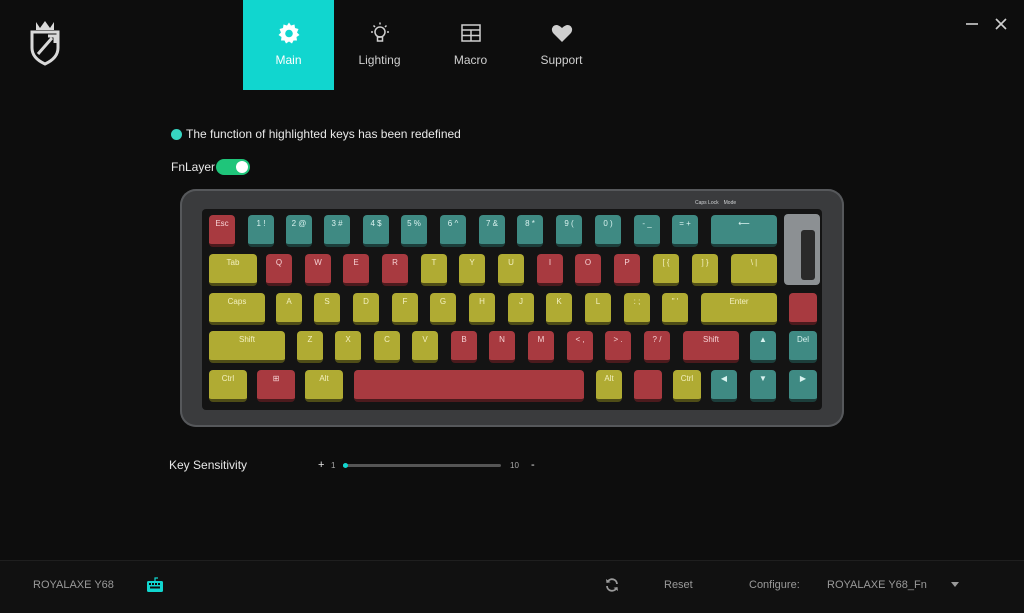 The width and height of the screenshot is (1024, 613). What do you see at coordinates (739, 309) in the screenshot?
I see `key: Enter` at bounding box center [739, 309].